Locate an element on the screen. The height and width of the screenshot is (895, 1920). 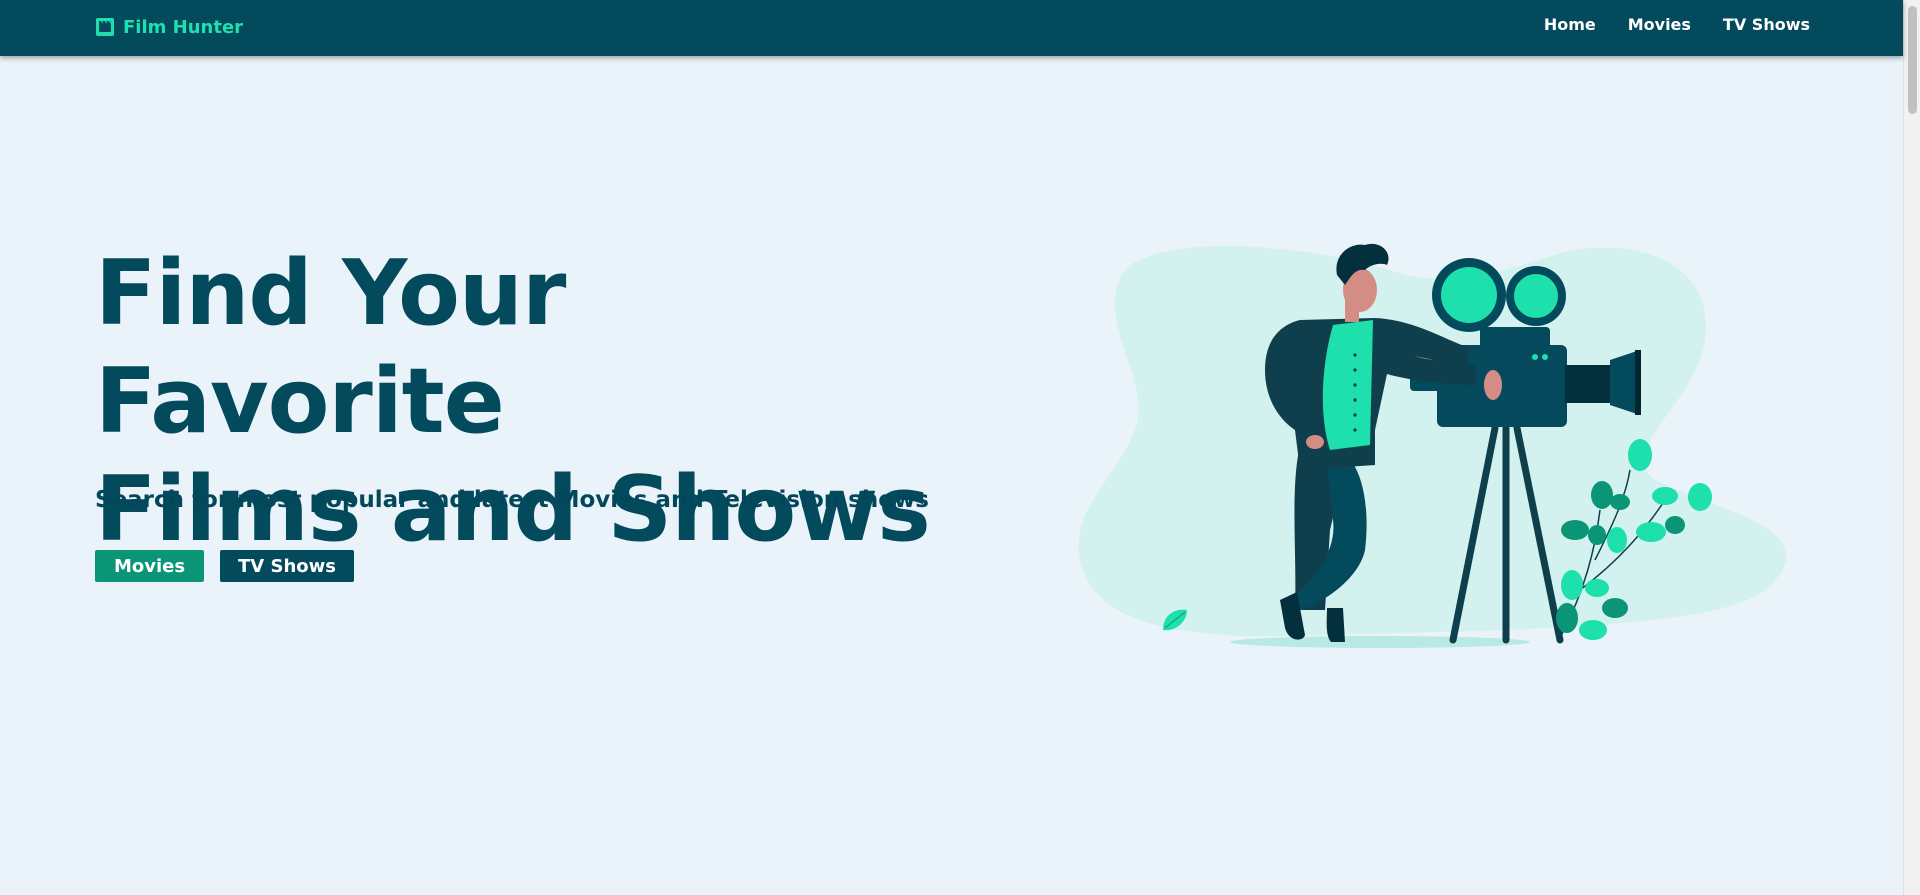
page-scrollbar is located at coordinates (1911, 447).